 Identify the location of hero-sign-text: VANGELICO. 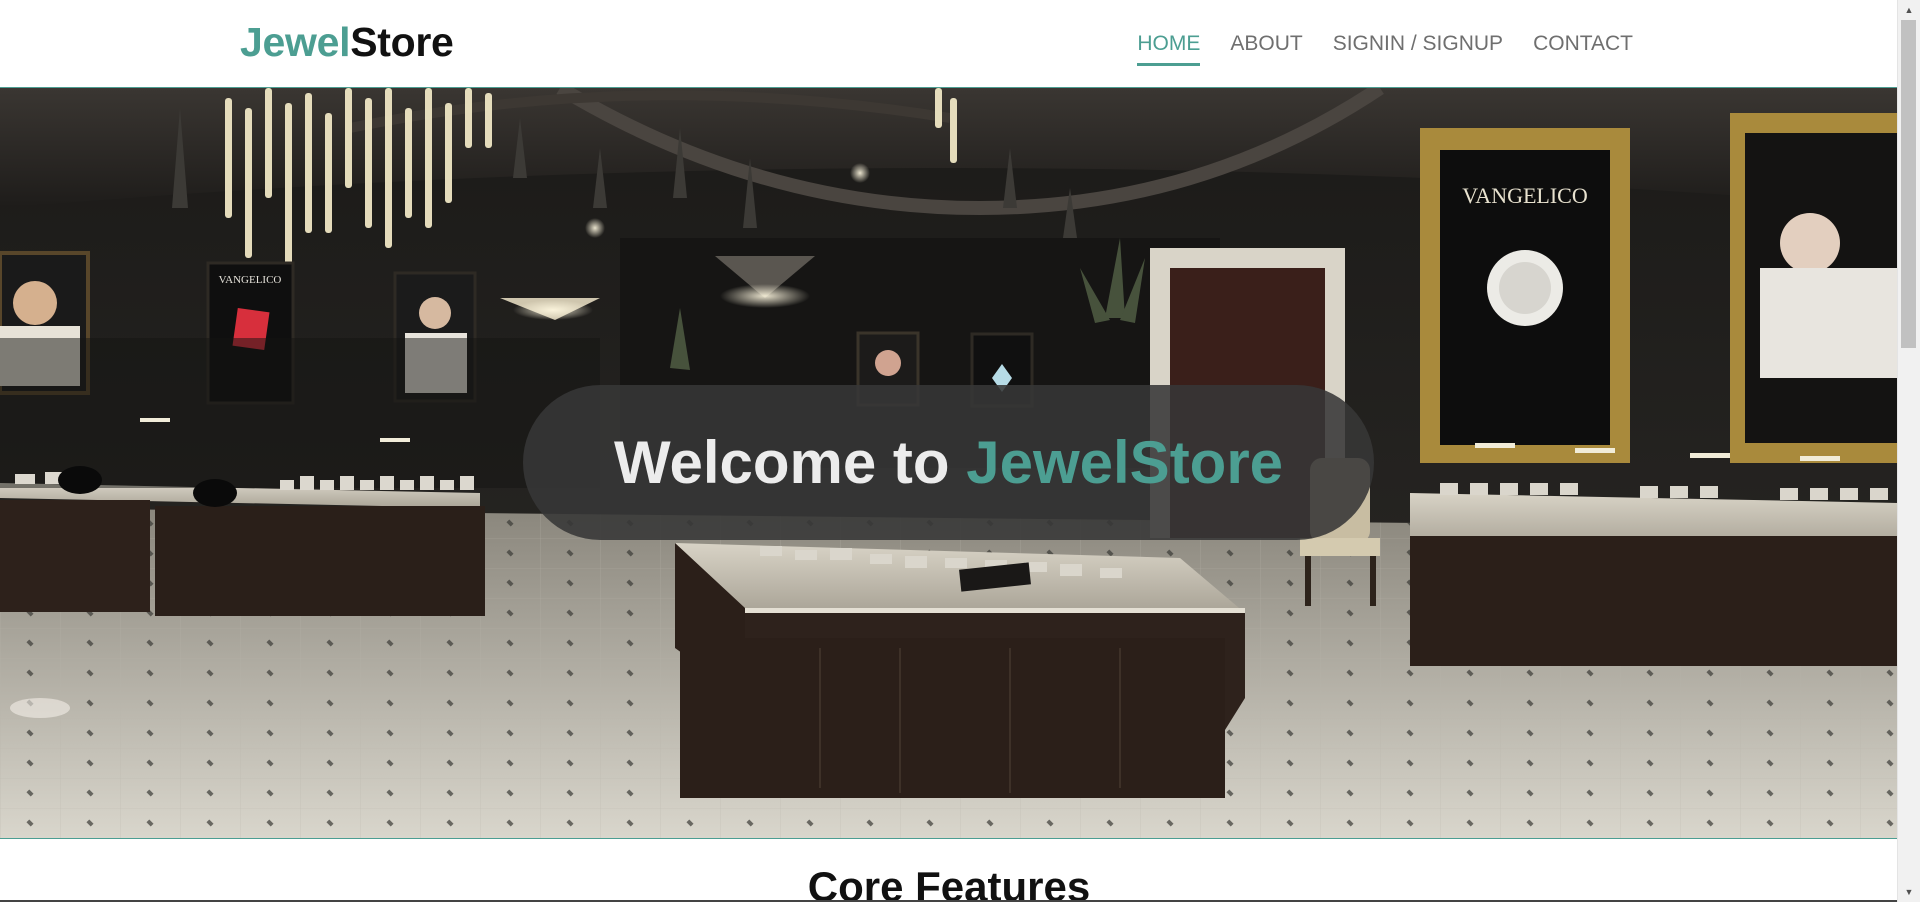
(250, 280).